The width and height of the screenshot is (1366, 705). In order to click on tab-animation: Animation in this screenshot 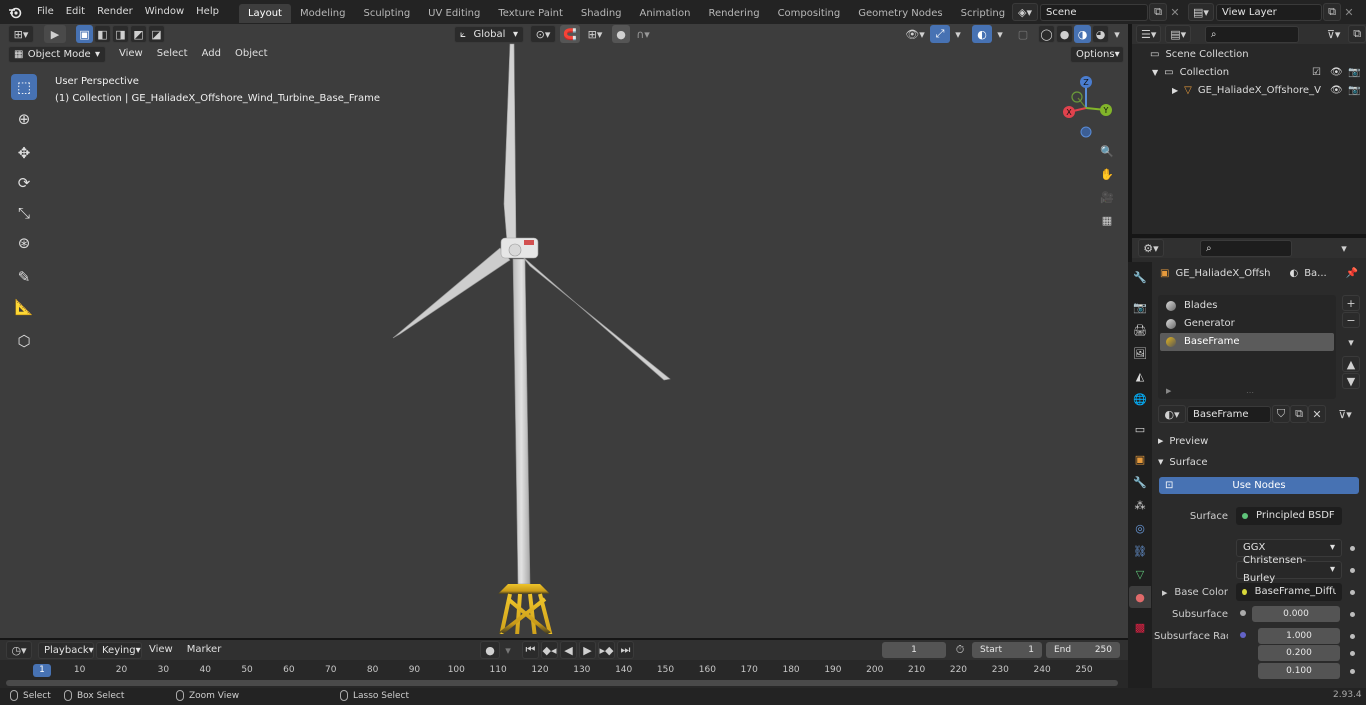, I will do `click(665, 13)`.